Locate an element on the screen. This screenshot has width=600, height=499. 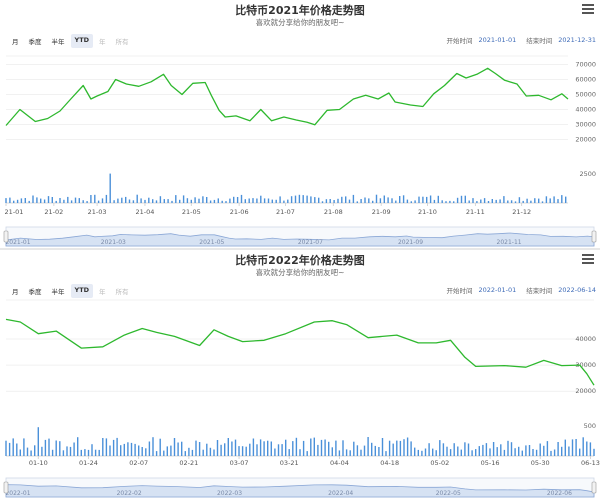
x-tick-label: 03-07 is located at coordinates (239, 463).